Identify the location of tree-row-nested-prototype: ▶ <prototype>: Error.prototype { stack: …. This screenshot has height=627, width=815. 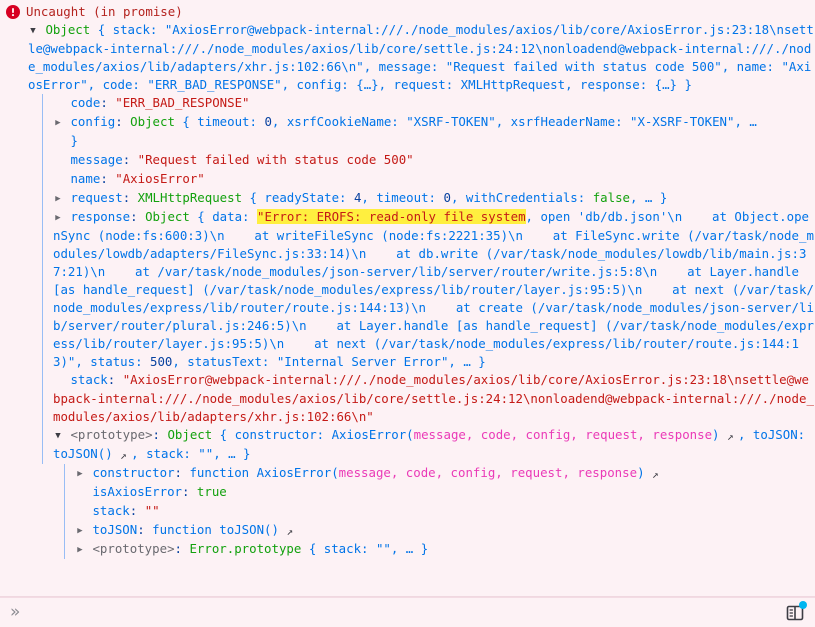
(439, 549).